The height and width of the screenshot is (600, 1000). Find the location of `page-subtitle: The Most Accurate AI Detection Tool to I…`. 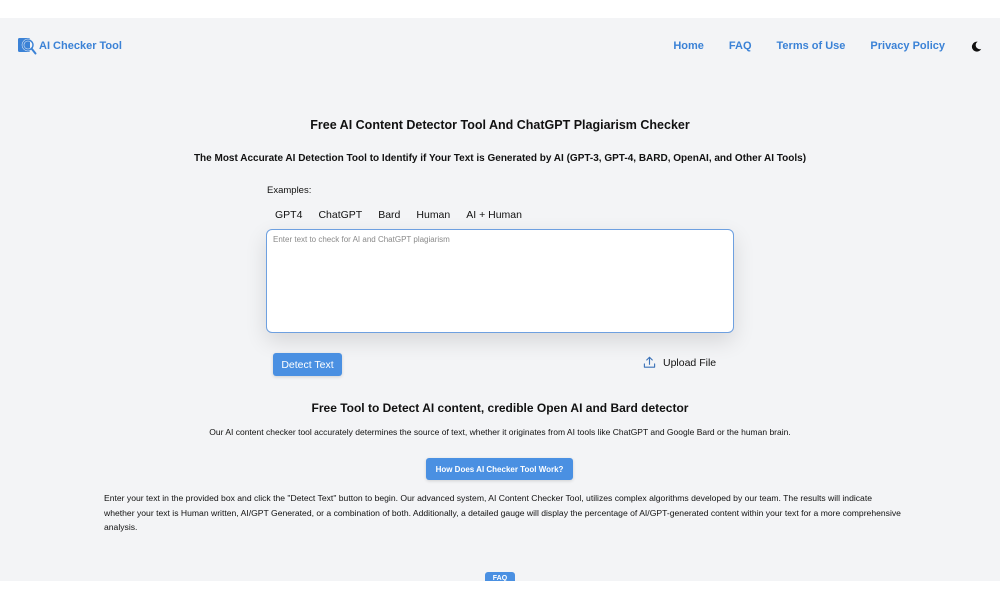

page-subtitle: The Most Accurate AI Detection Tool to I… is located at coordinates (500, 158).